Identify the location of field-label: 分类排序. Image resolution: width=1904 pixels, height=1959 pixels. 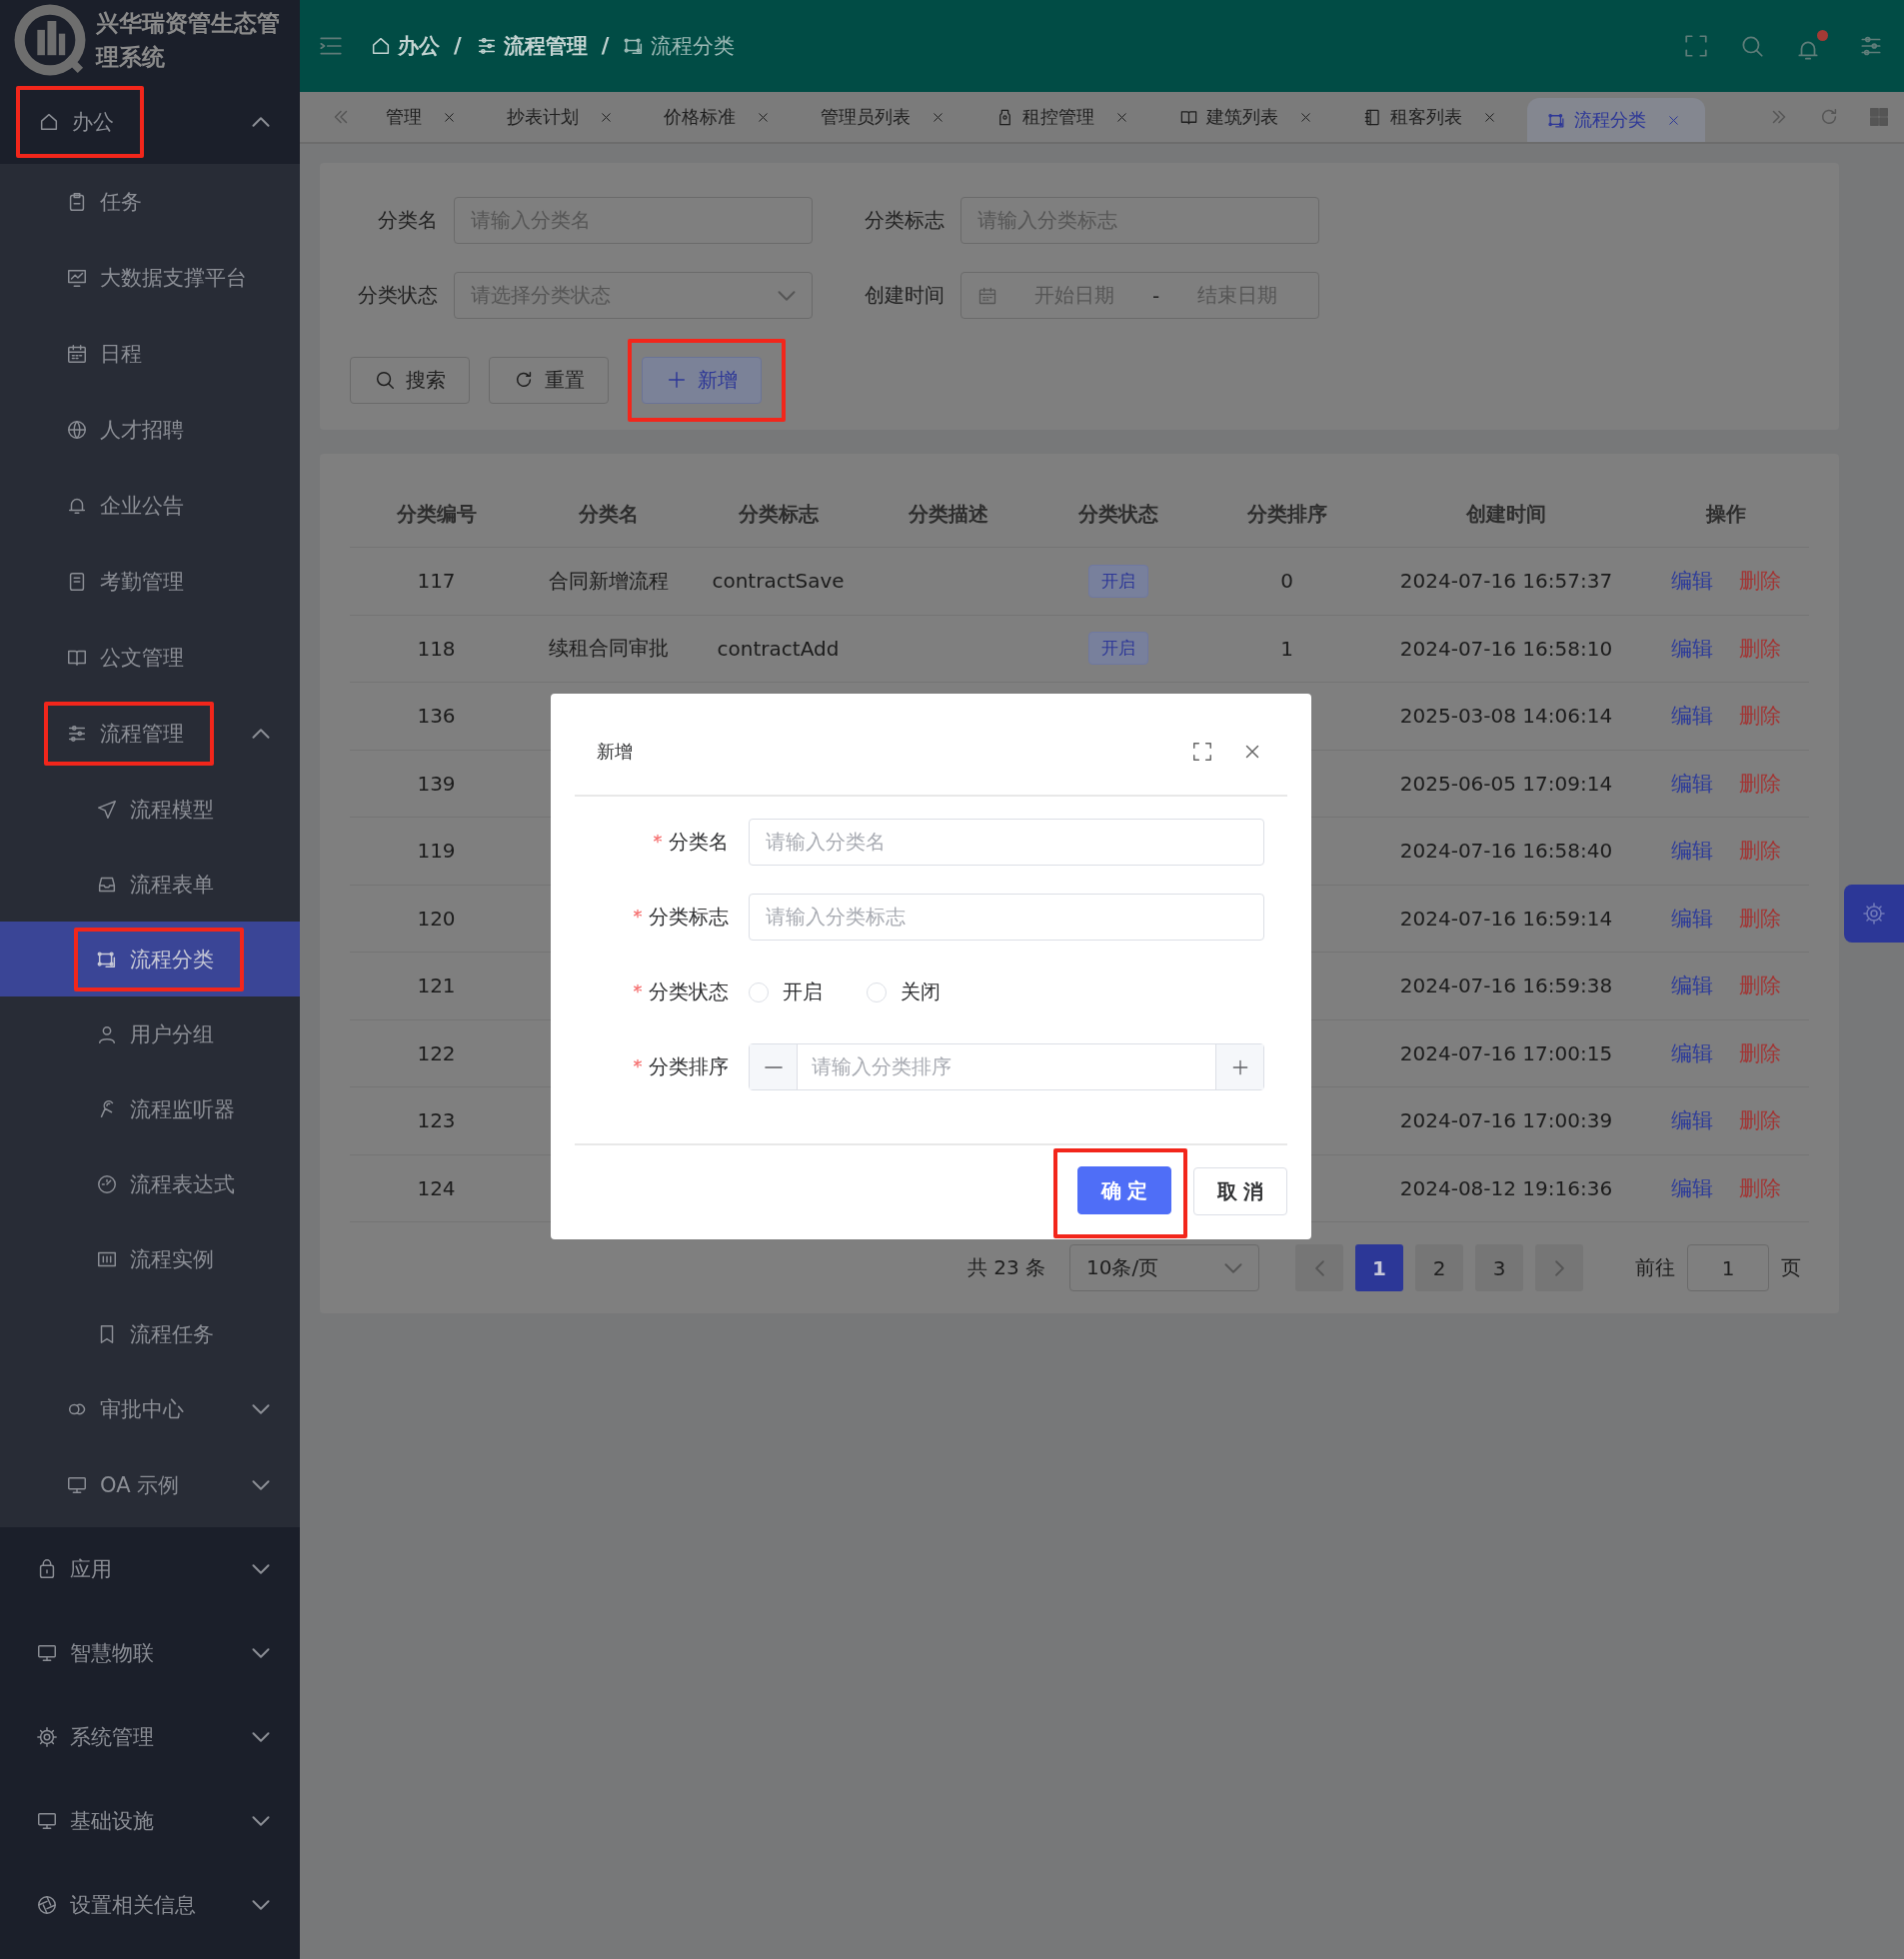
(689, 1066).